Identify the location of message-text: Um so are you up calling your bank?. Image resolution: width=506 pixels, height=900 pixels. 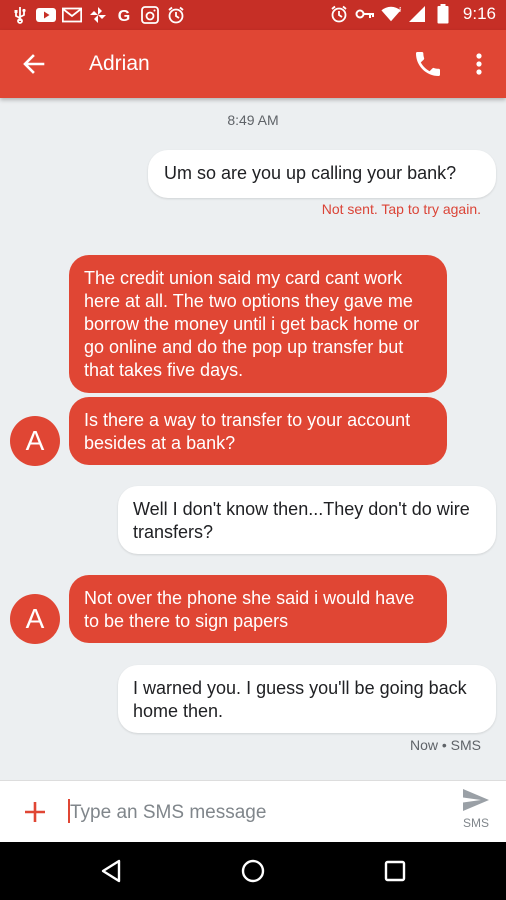
(310, 173).